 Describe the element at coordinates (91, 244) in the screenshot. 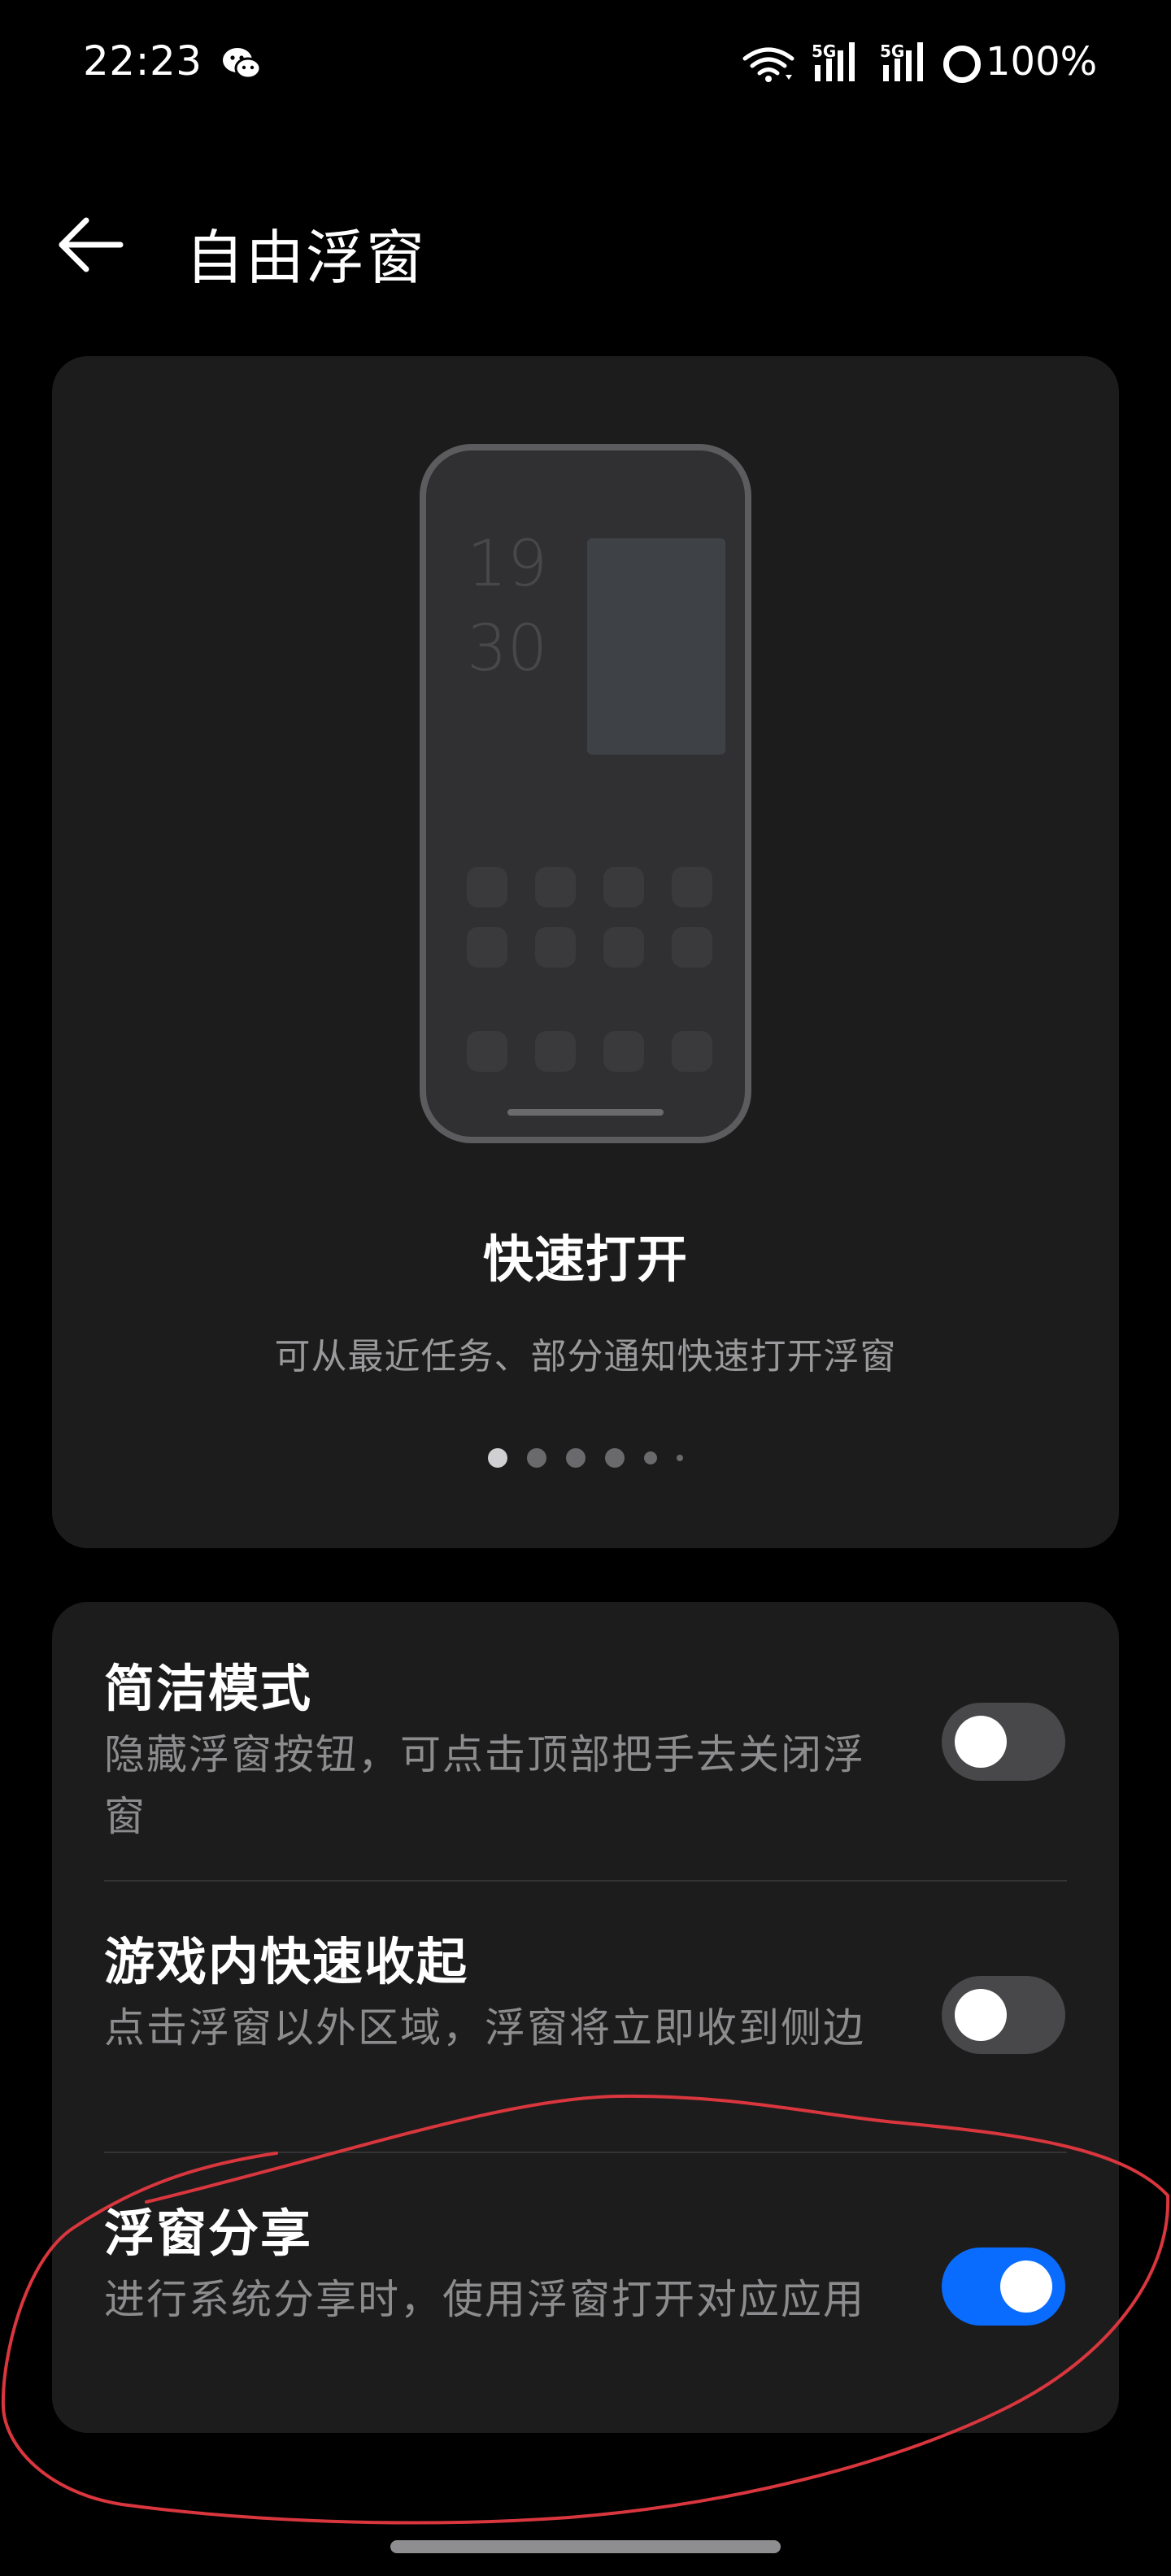

I see `arrow-left-icon` at that location.